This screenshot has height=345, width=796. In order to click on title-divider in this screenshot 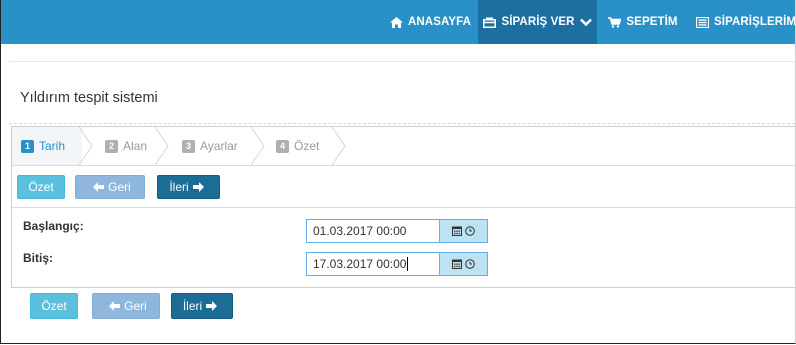, I will do `click(402, 123)`.